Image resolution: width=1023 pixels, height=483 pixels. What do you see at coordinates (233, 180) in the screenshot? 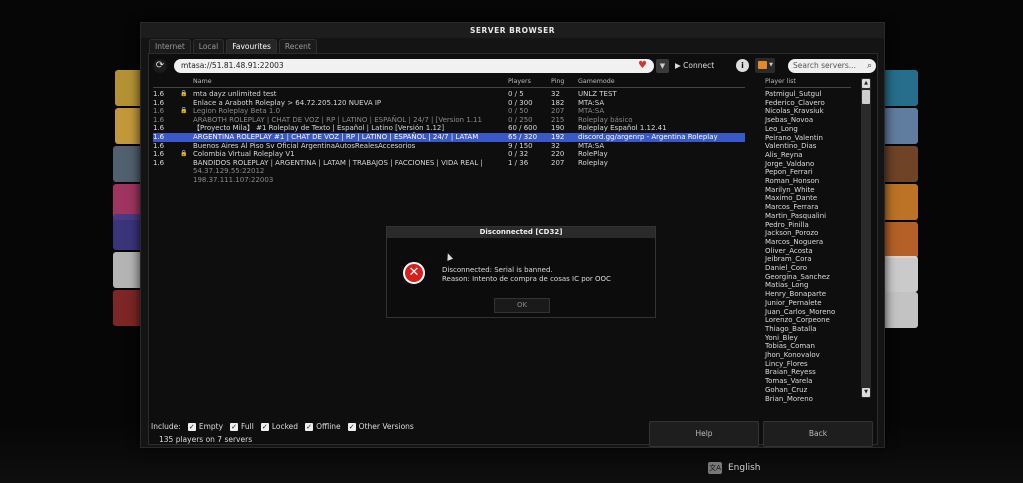
I see `server-name: 198.37.111.107:22003` at bounding box center [233, 180].